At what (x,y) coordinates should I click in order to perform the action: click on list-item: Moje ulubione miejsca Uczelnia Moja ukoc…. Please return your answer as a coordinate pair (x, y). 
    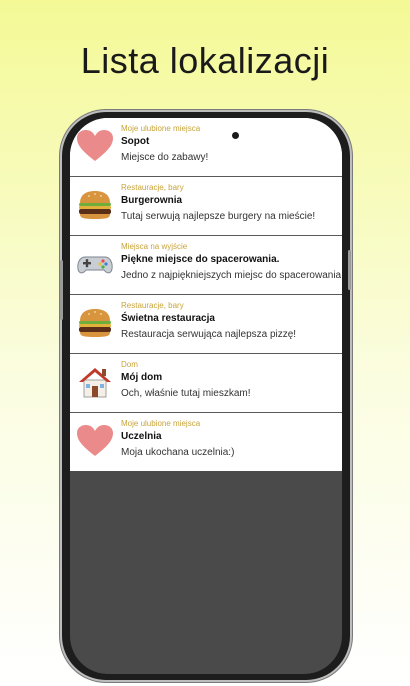
    Looking at the image, I should click on (206, 442).